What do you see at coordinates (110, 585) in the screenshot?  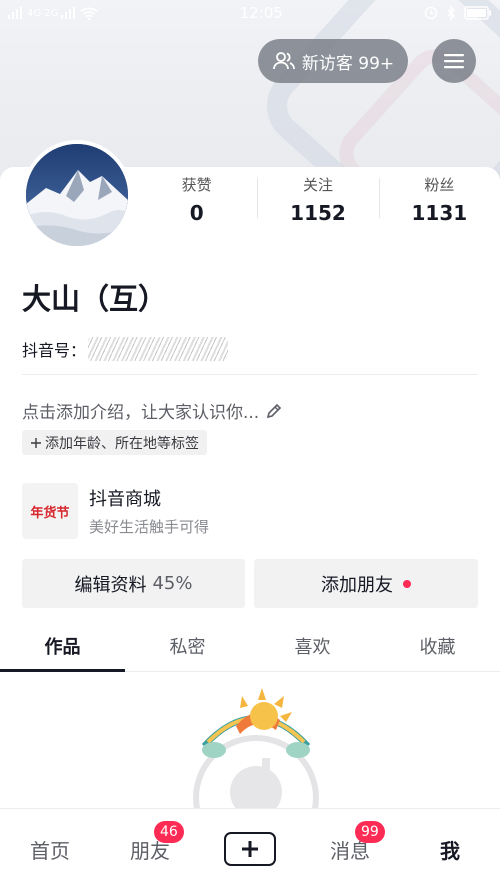 I see `edit-profile-label: 编辑资料` at bounding box center [110, 585].